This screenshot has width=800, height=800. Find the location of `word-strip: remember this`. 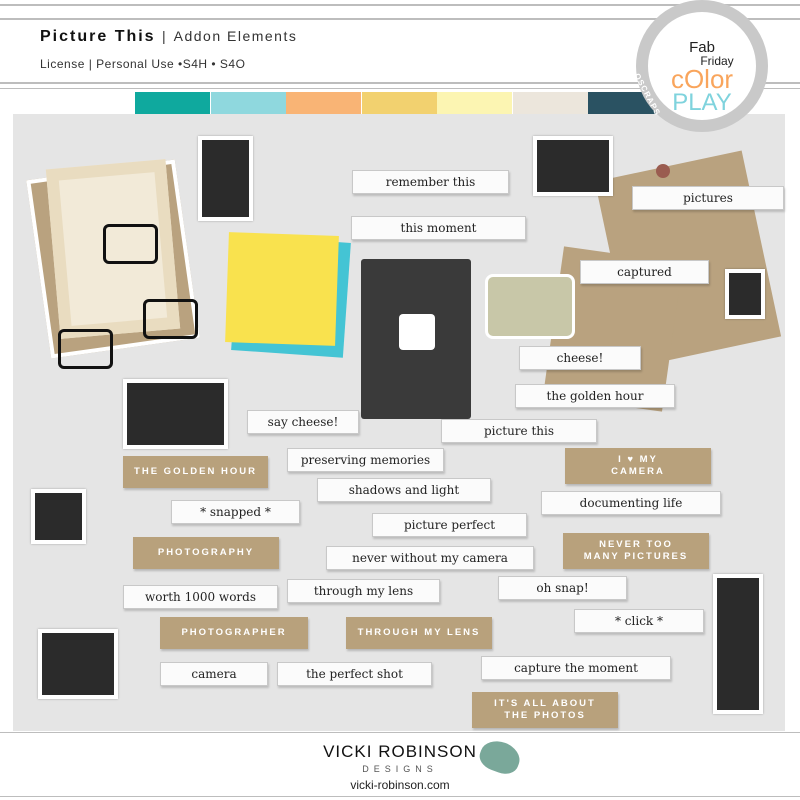

word-strip: remember this is located at coordinates (430, 182).